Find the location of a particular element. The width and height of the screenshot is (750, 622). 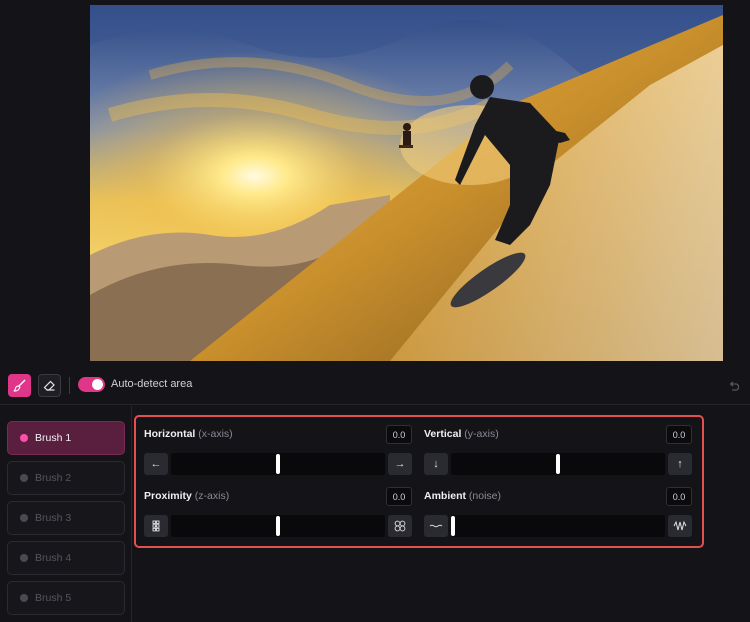

horizontal-slider is located at coordinates (278, 464).